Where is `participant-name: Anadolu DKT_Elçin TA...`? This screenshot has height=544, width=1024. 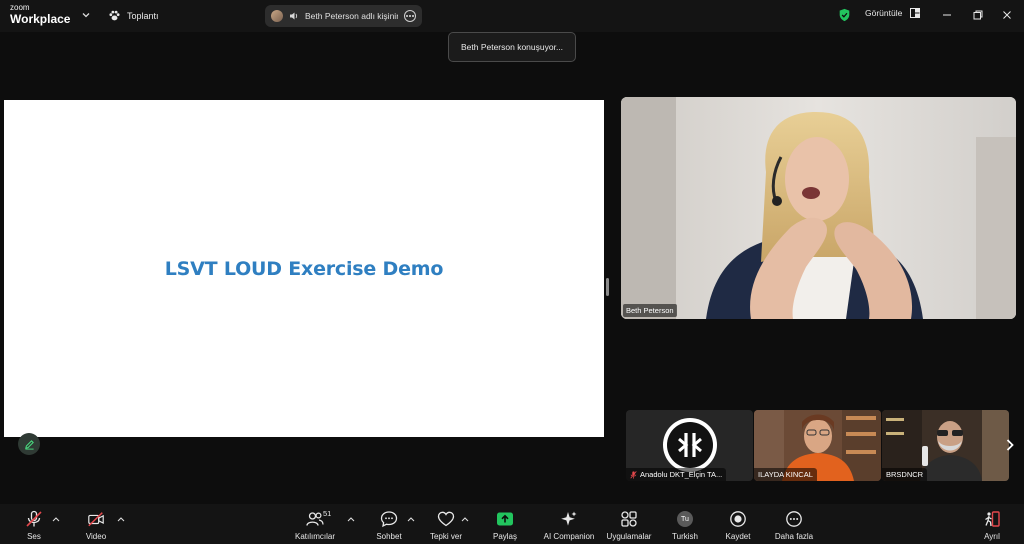
participant-name: Anadolu DKT_Elçin TA... is located at coordinates (681, 474).